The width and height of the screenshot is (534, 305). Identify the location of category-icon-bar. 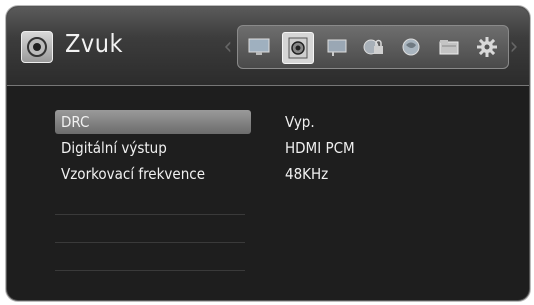
(373, 47).